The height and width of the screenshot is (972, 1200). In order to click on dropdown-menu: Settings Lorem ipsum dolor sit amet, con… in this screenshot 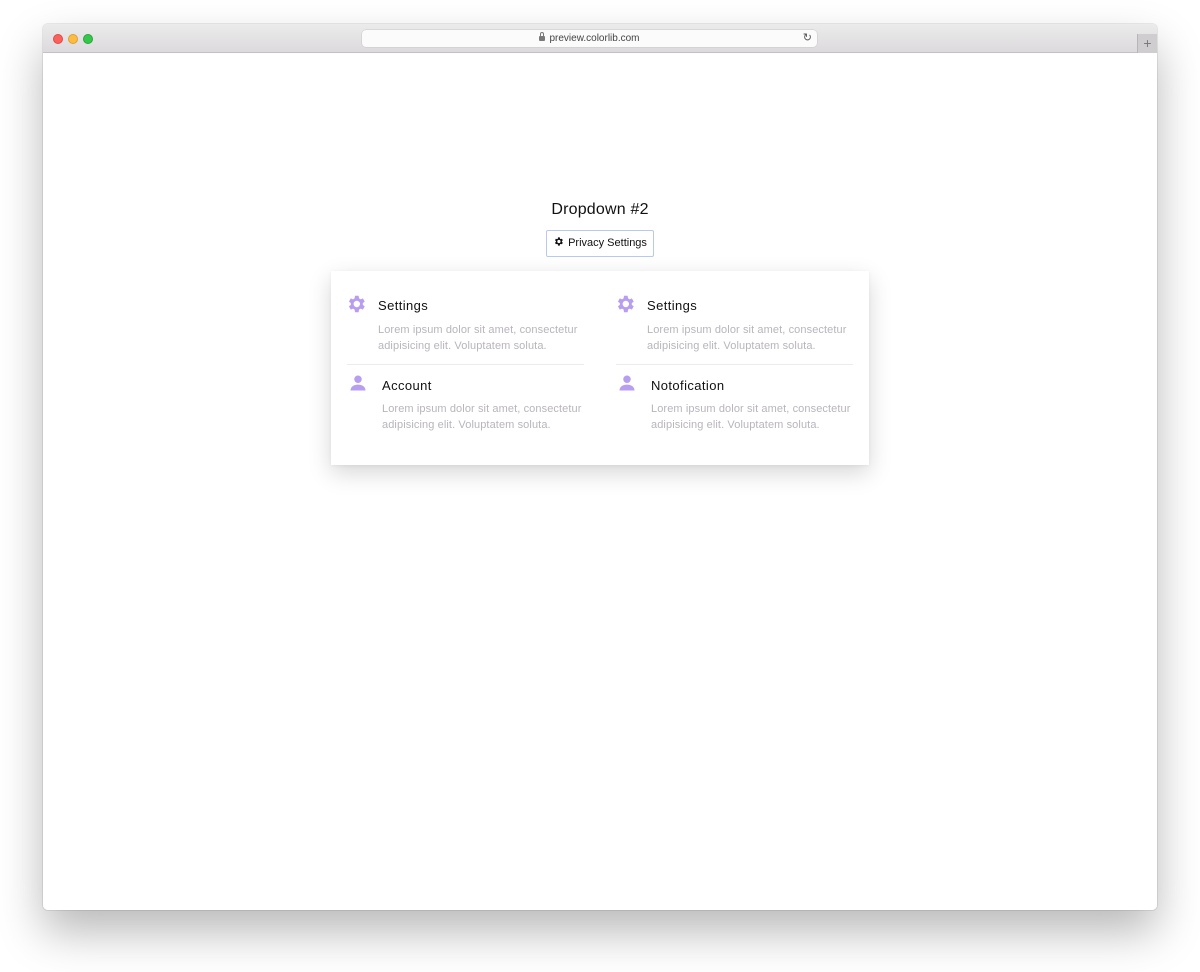, I will do `click(600, 368)`.